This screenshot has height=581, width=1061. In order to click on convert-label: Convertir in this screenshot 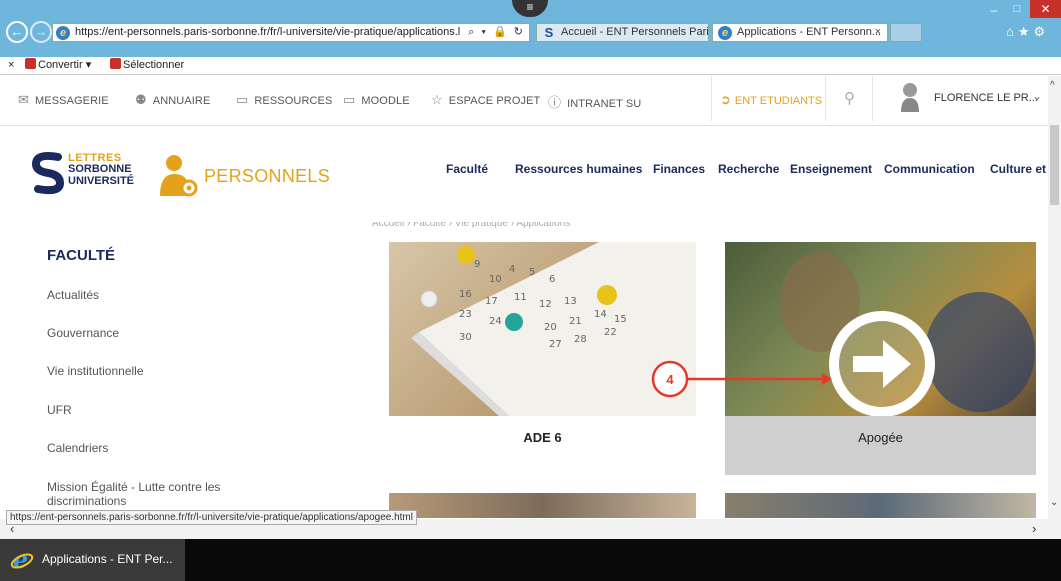, I will do `click(60, 65)`.